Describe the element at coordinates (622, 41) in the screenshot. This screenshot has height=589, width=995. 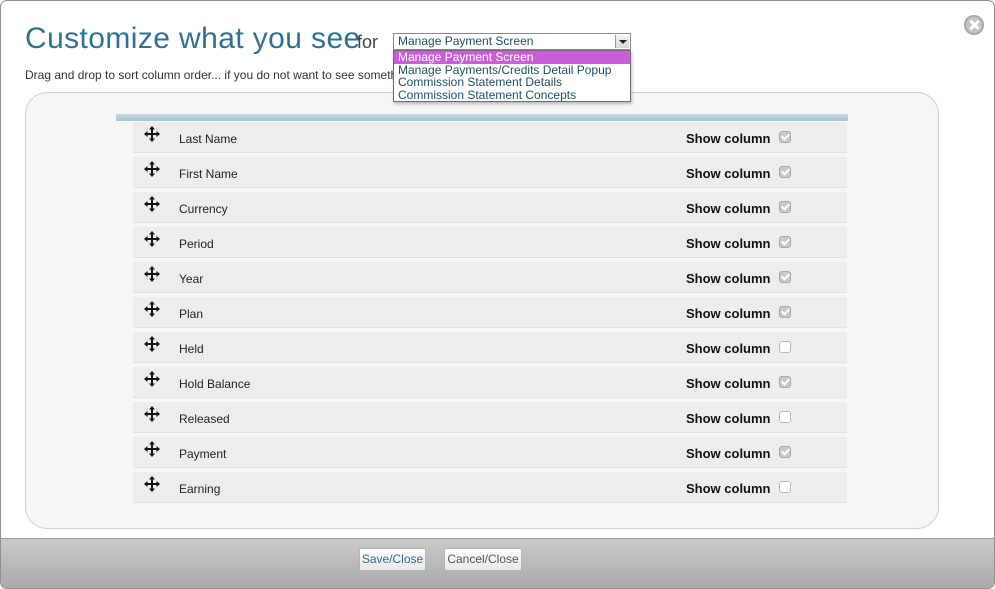
I see `chevron-down-icon` at that location.